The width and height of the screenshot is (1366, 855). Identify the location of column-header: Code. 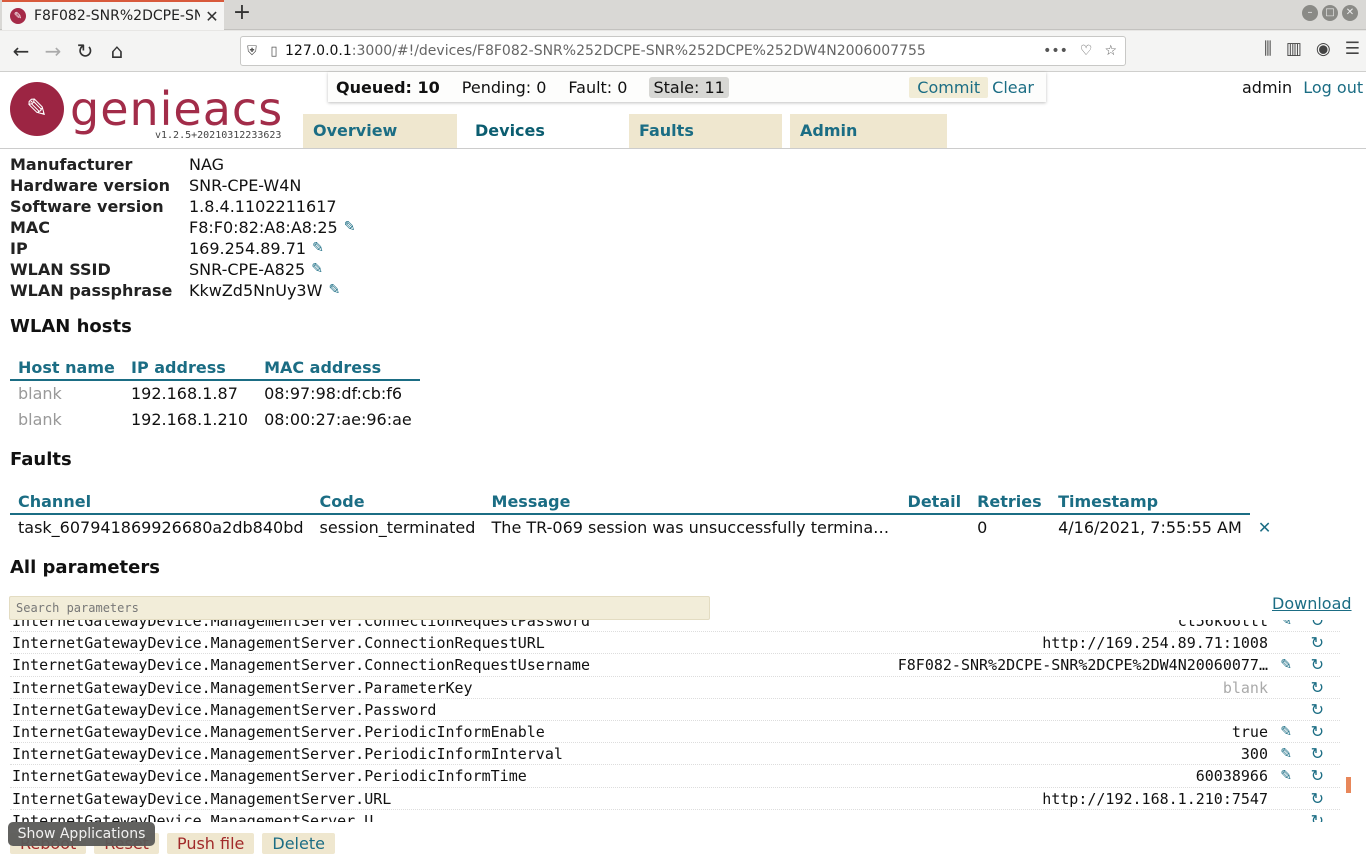
(397, 502).